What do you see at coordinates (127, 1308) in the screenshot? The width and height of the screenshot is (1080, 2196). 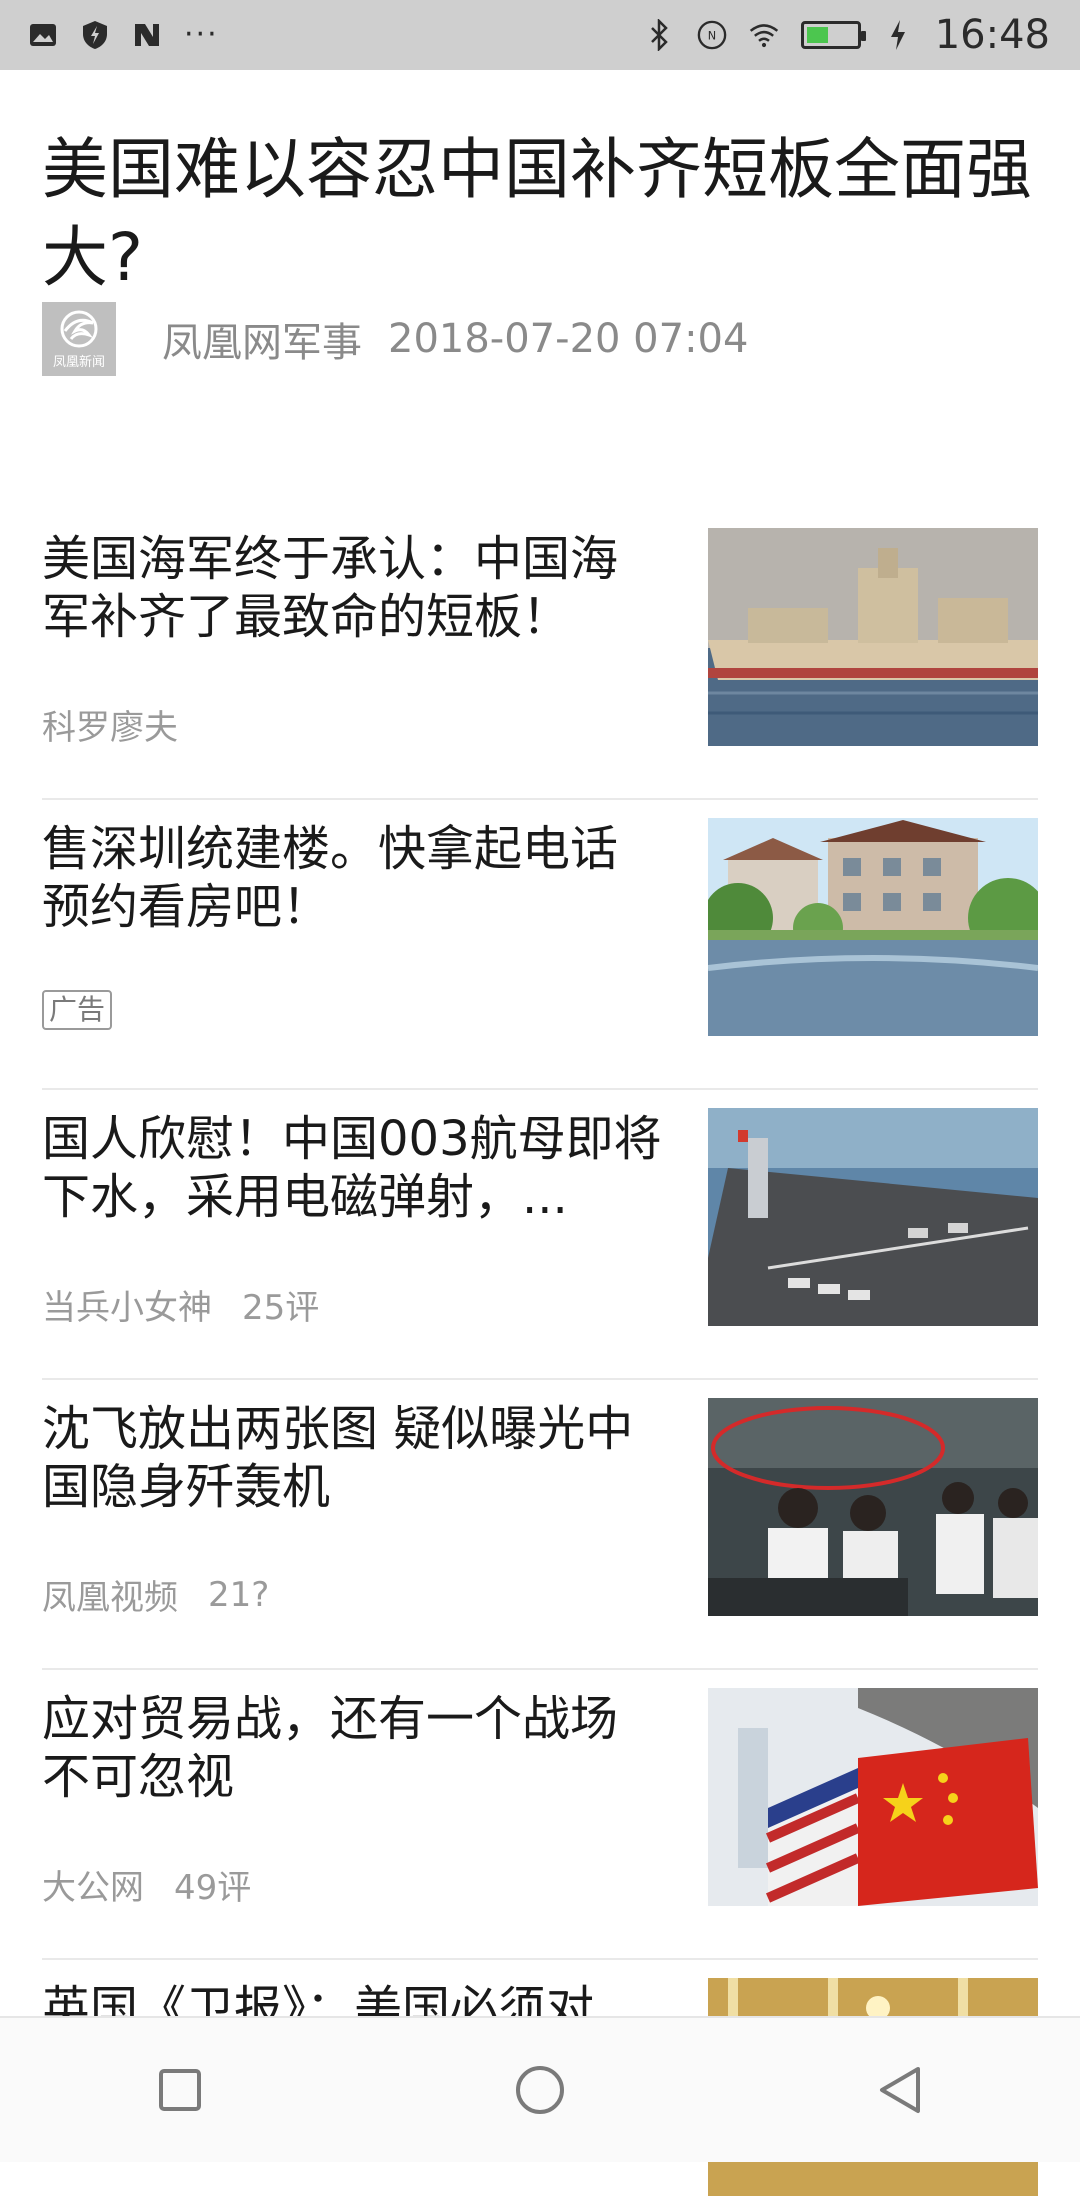 I see `news-source: 当兵小女神` at bounding box center [127, 1308].